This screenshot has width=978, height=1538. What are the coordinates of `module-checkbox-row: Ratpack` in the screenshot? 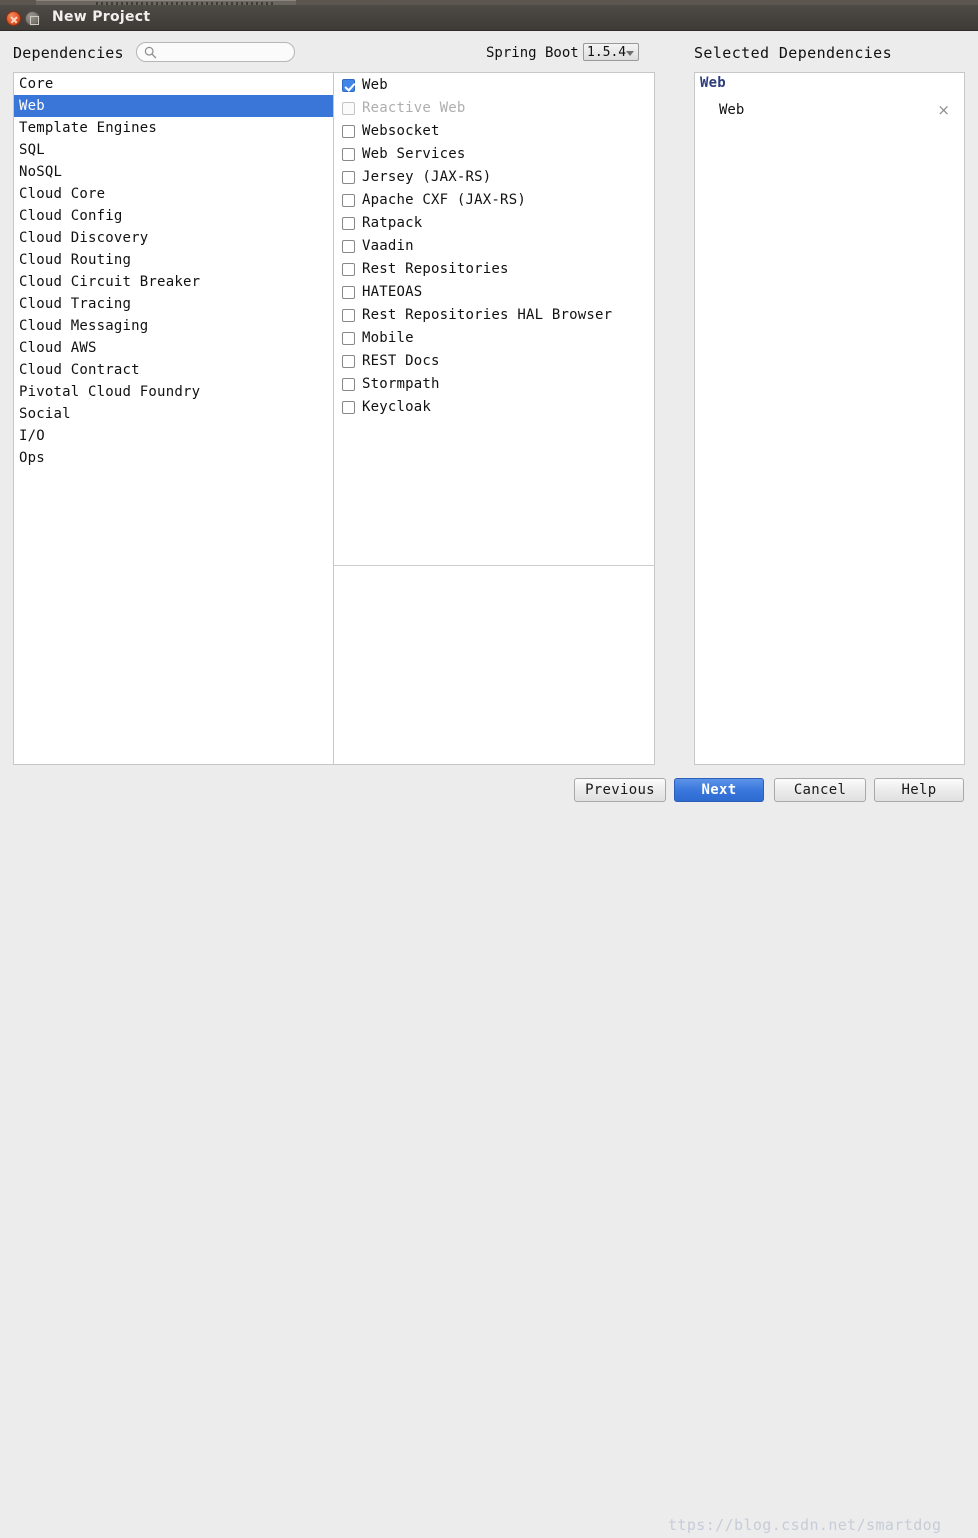 It's located at (494, 223).